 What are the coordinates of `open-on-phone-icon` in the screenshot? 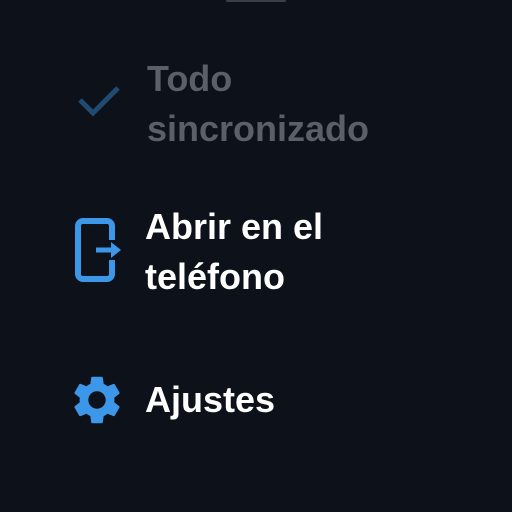 It's located at (99, 250).